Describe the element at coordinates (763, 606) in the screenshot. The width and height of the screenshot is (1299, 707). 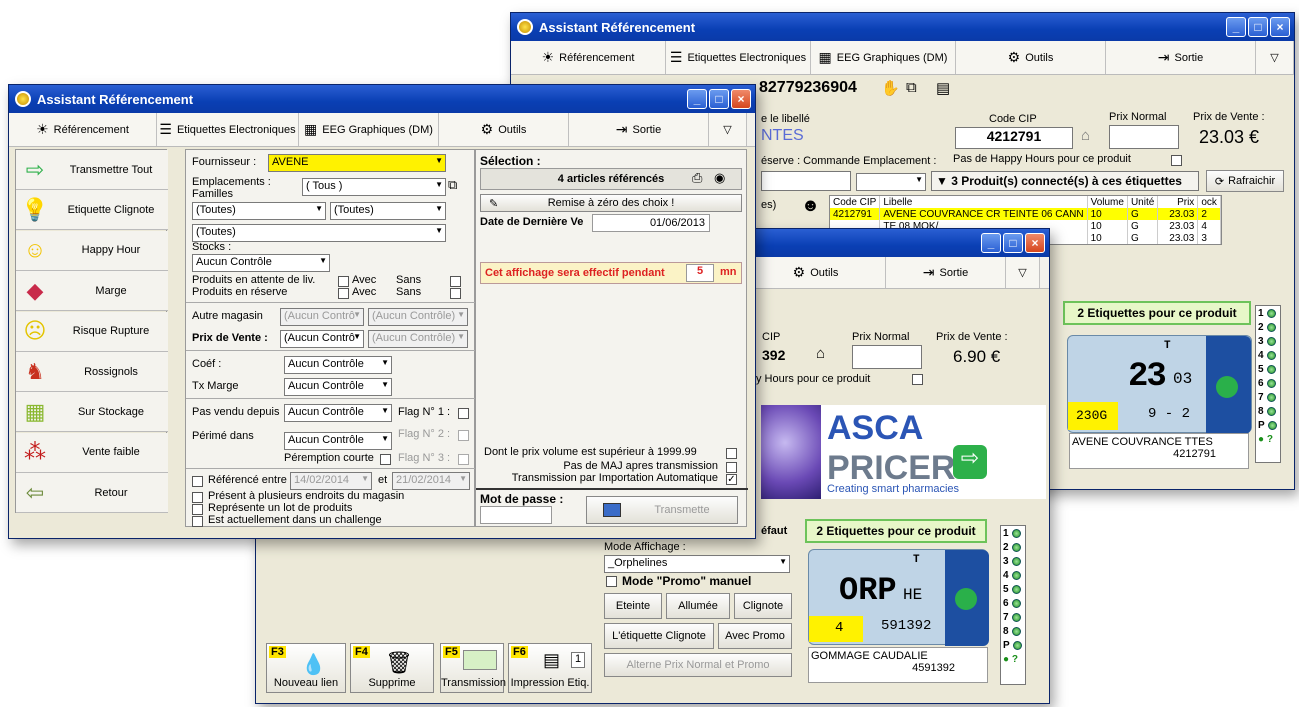
I see `clignote-button: Clignote` at that location.